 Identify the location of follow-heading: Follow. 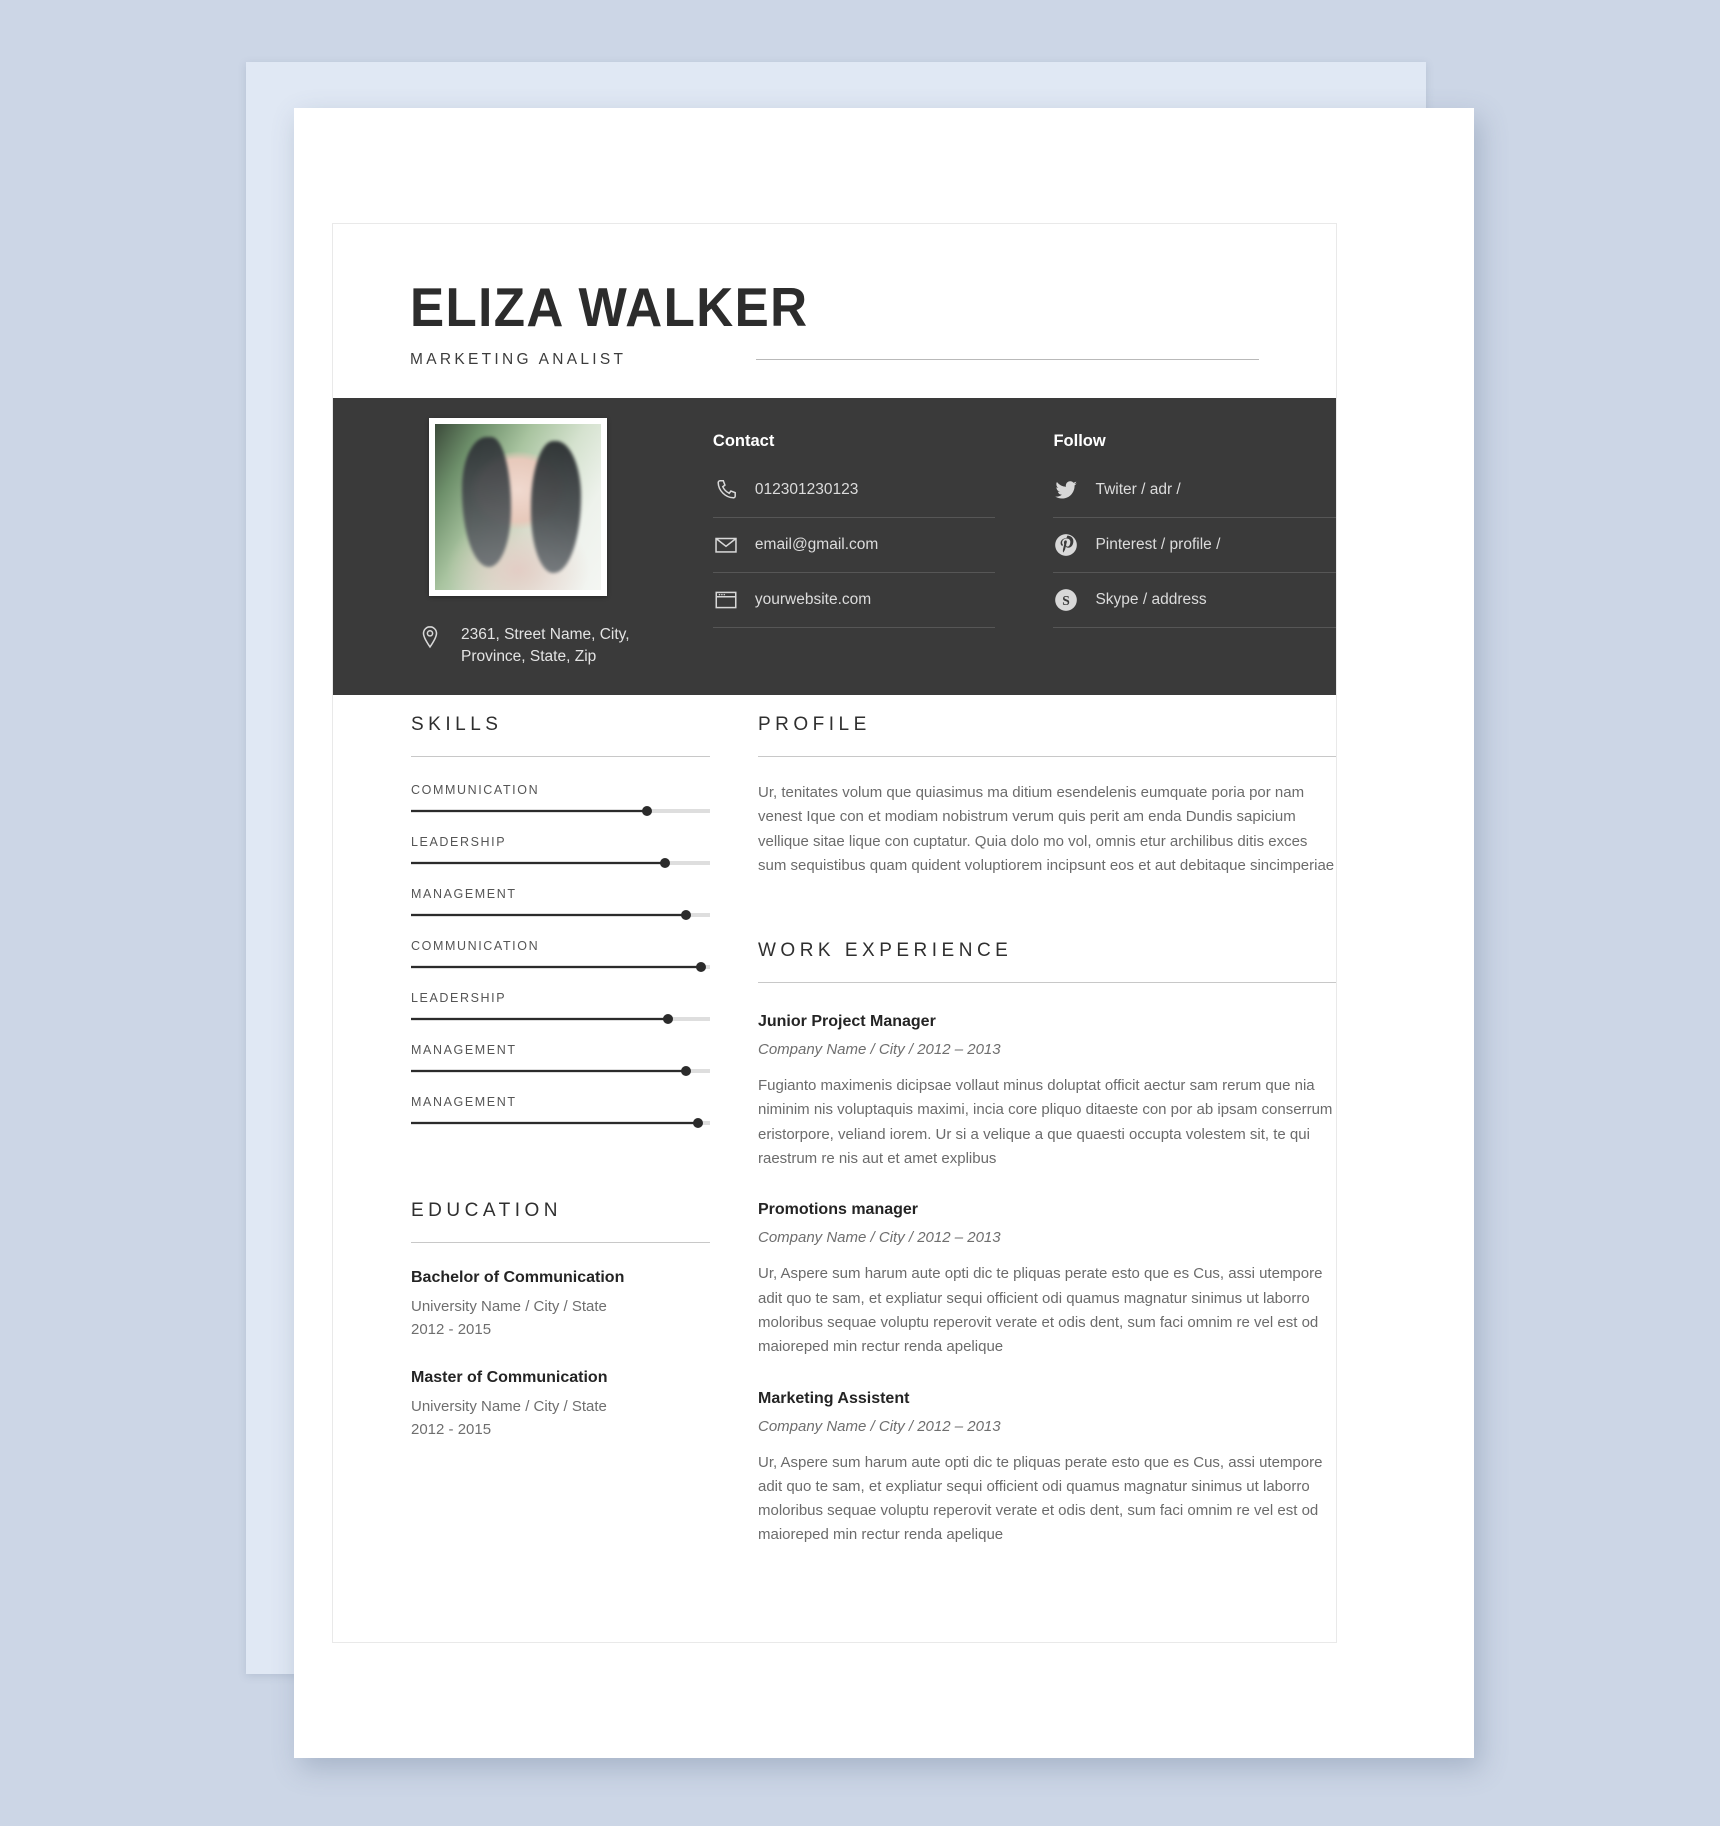
(1079, 441).